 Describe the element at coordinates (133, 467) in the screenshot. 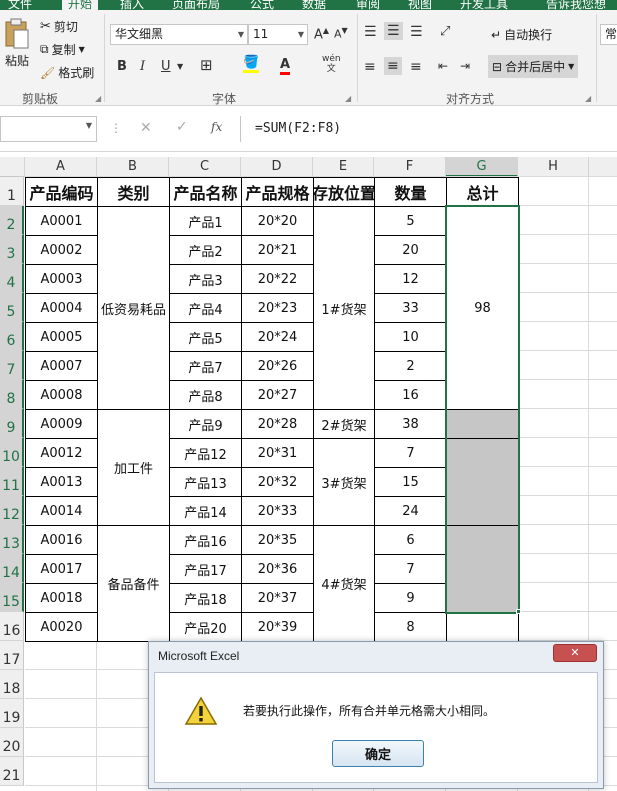

I see `table-cell-category: 加工件` at that location.